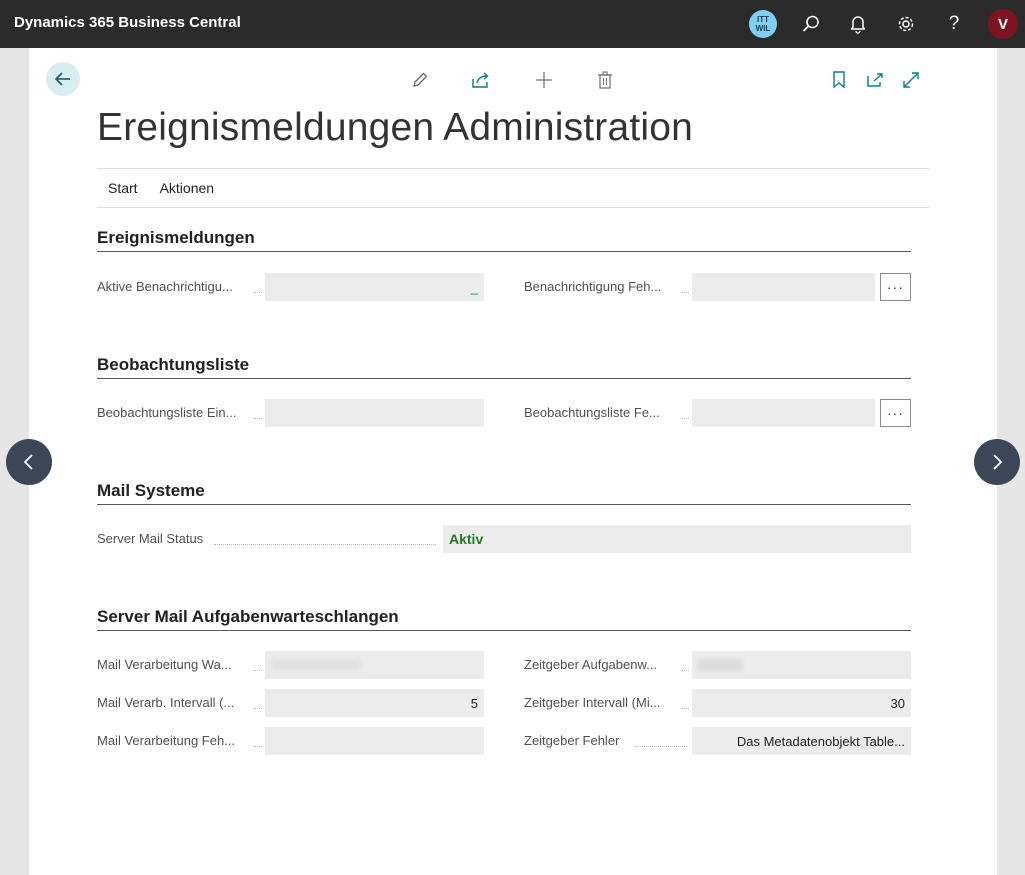  Describe the element at coordinates (466, 539) in the screenshot. I see `status-value: Aktiv` at that location.